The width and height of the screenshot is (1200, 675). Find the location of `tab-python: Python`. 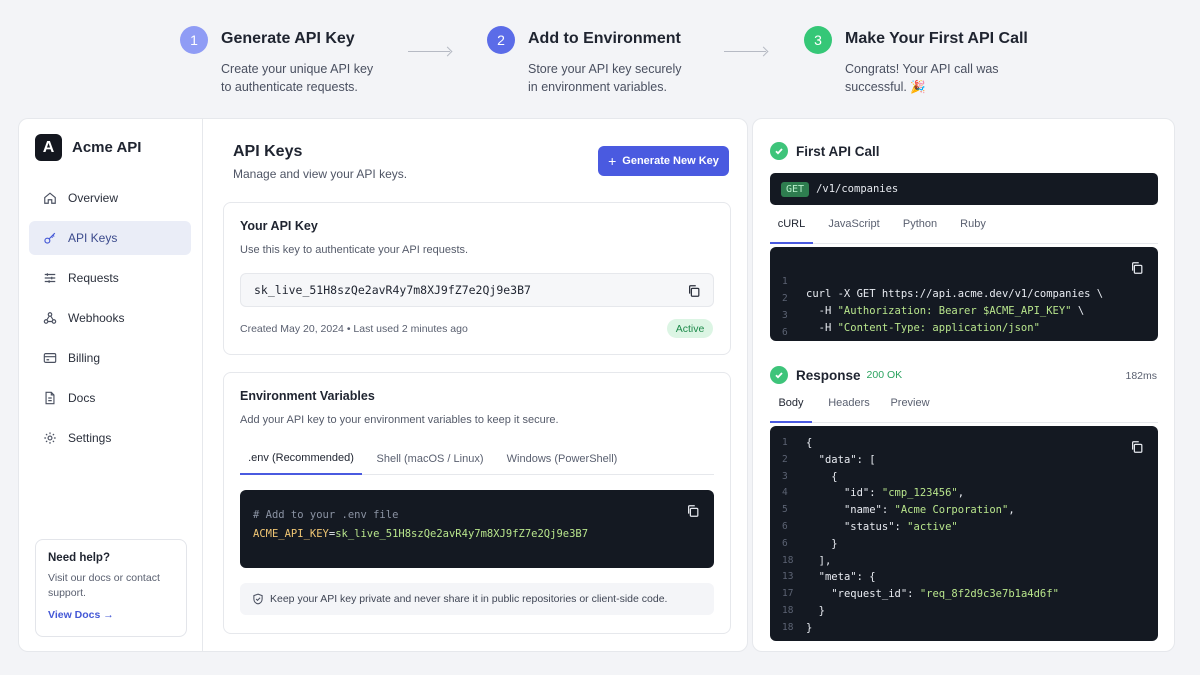

tab-python: Python is located at coordinates (920, 231).